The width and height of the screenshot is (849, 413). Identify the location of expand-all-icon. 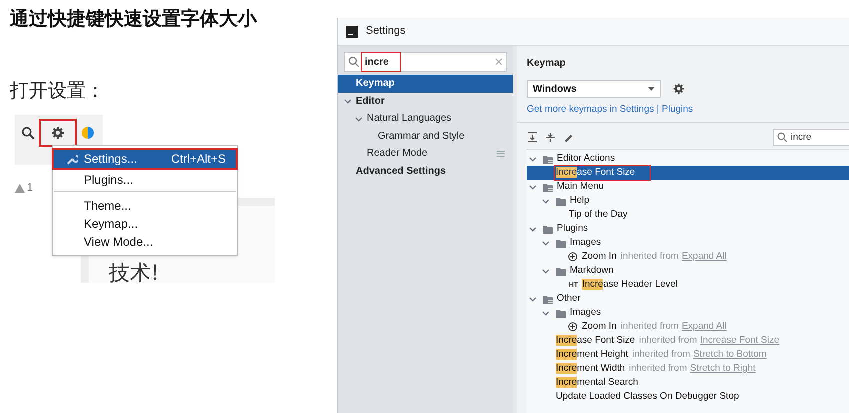
(532, 138).